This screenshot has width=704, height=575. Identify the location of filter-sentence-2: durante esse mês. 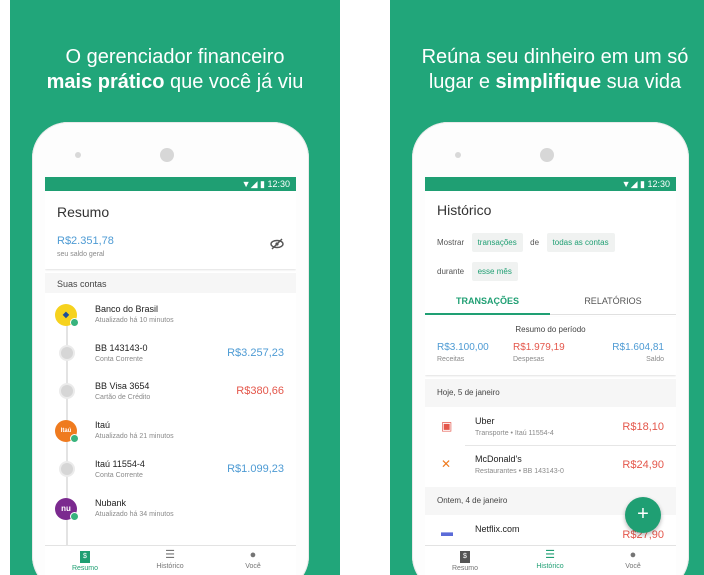
(556, 271).